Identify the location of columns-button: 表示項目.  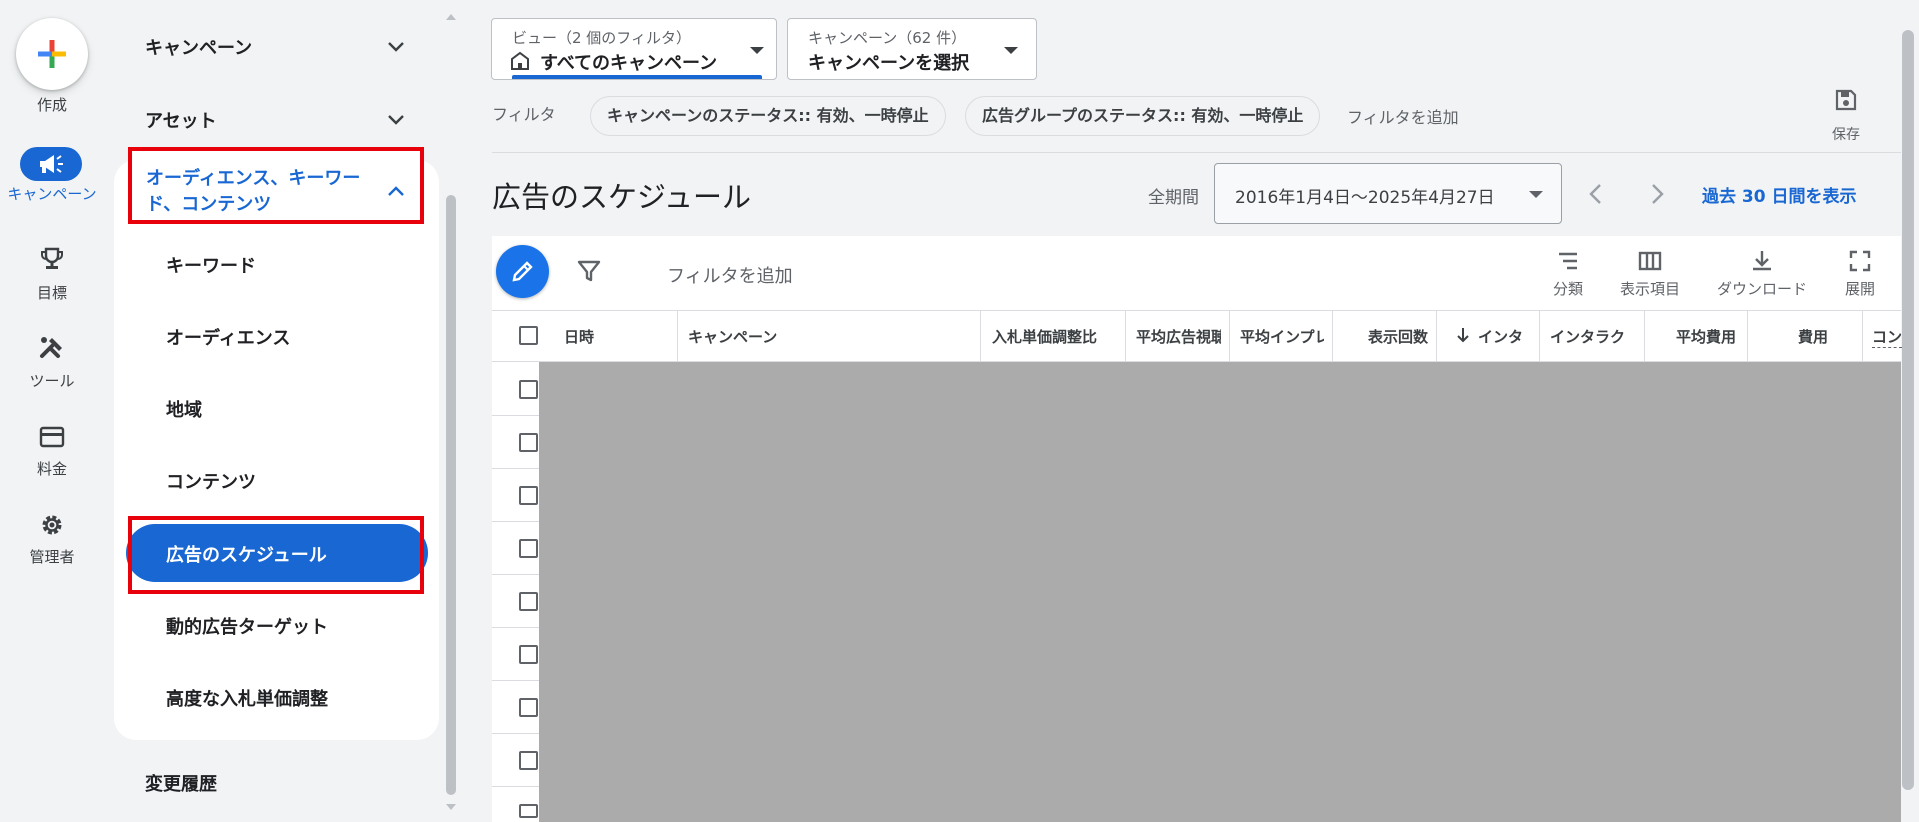
(1650, 273).